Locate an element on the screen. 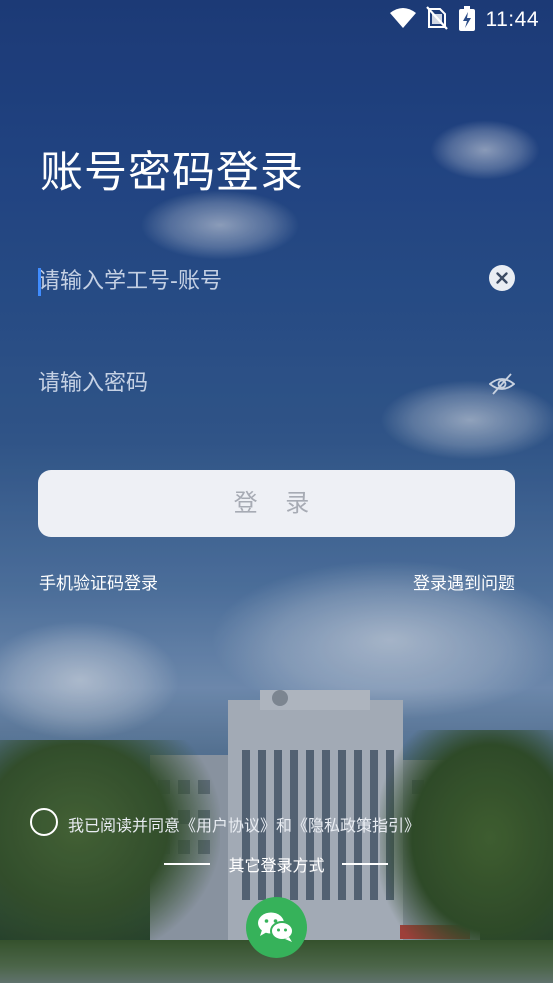  page-title: 账号密码登录 is located at coordinates (172, 173).